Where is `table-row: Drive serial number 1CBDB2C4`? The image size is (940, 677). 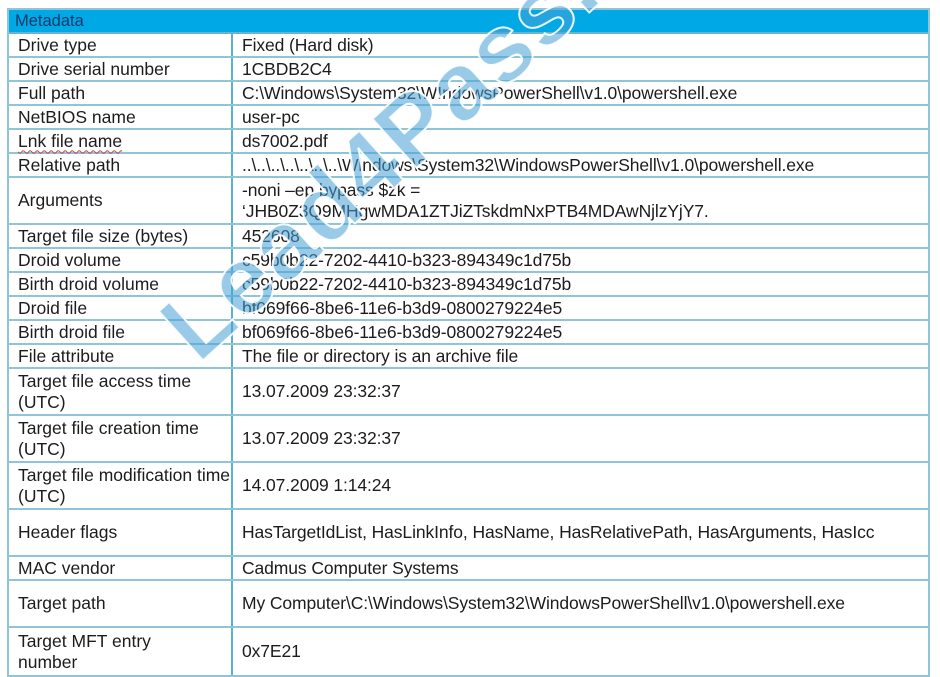
table-row: Drive serial number 1CBDB2C4 is located at coordinates (468, 70).